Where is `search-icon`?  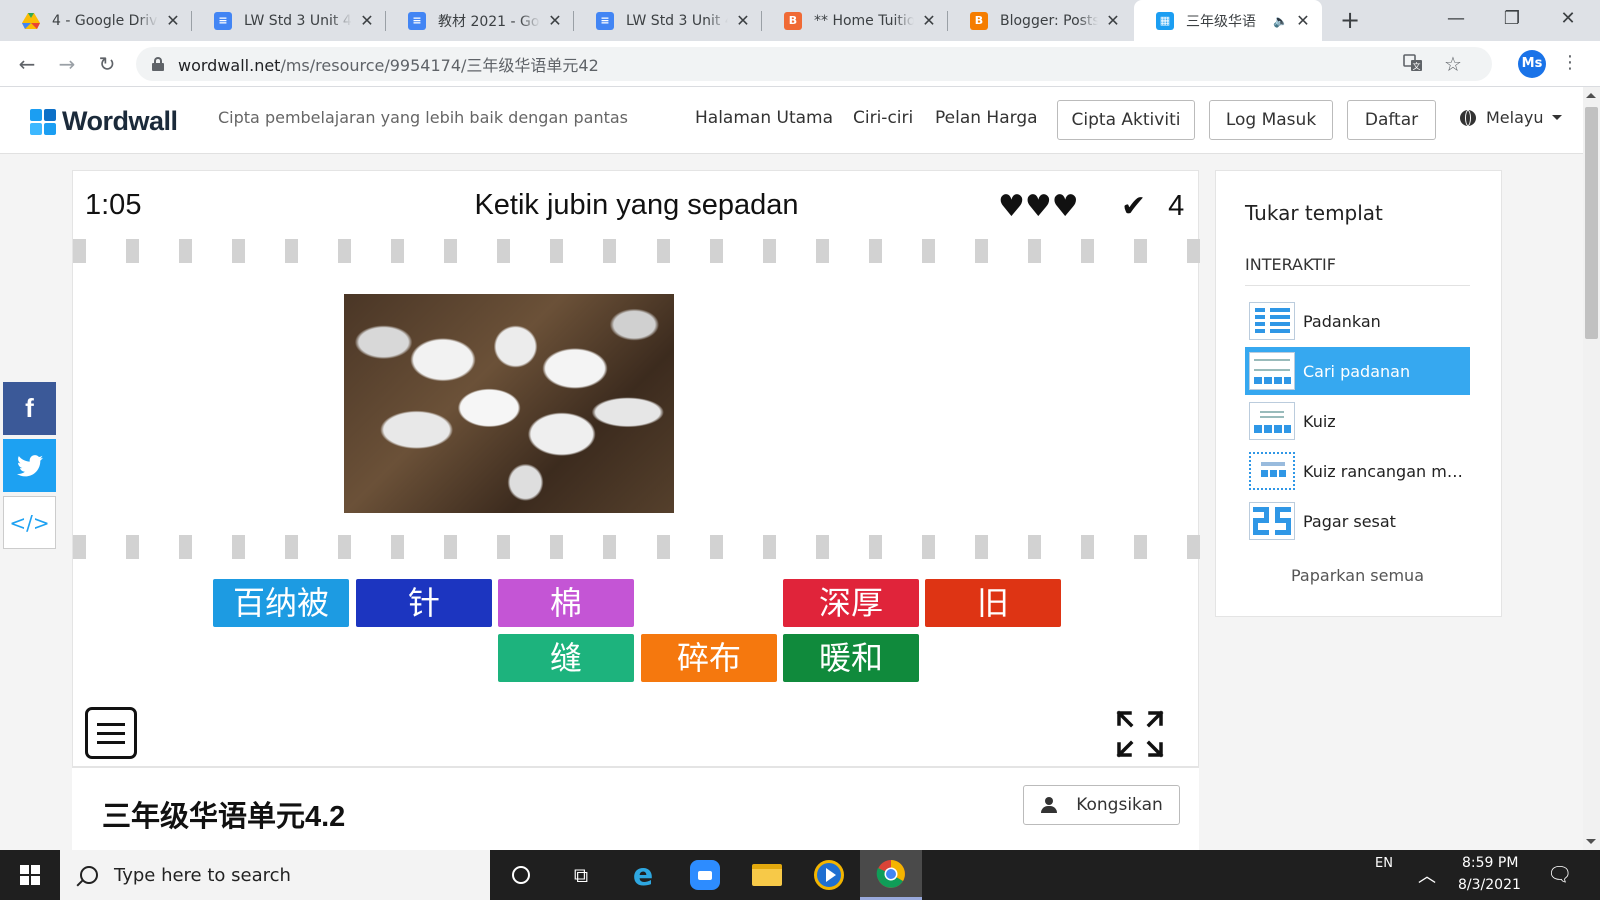
search-icon is located at coordinates (89, 875).